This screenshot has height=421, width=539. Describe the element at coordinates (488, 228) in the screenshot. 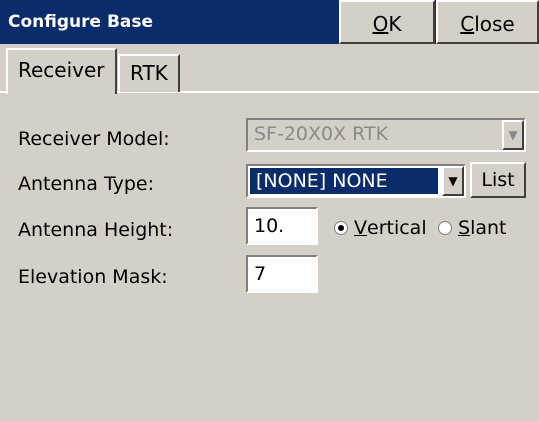

I see `slant-label-rest: lant` at that location.